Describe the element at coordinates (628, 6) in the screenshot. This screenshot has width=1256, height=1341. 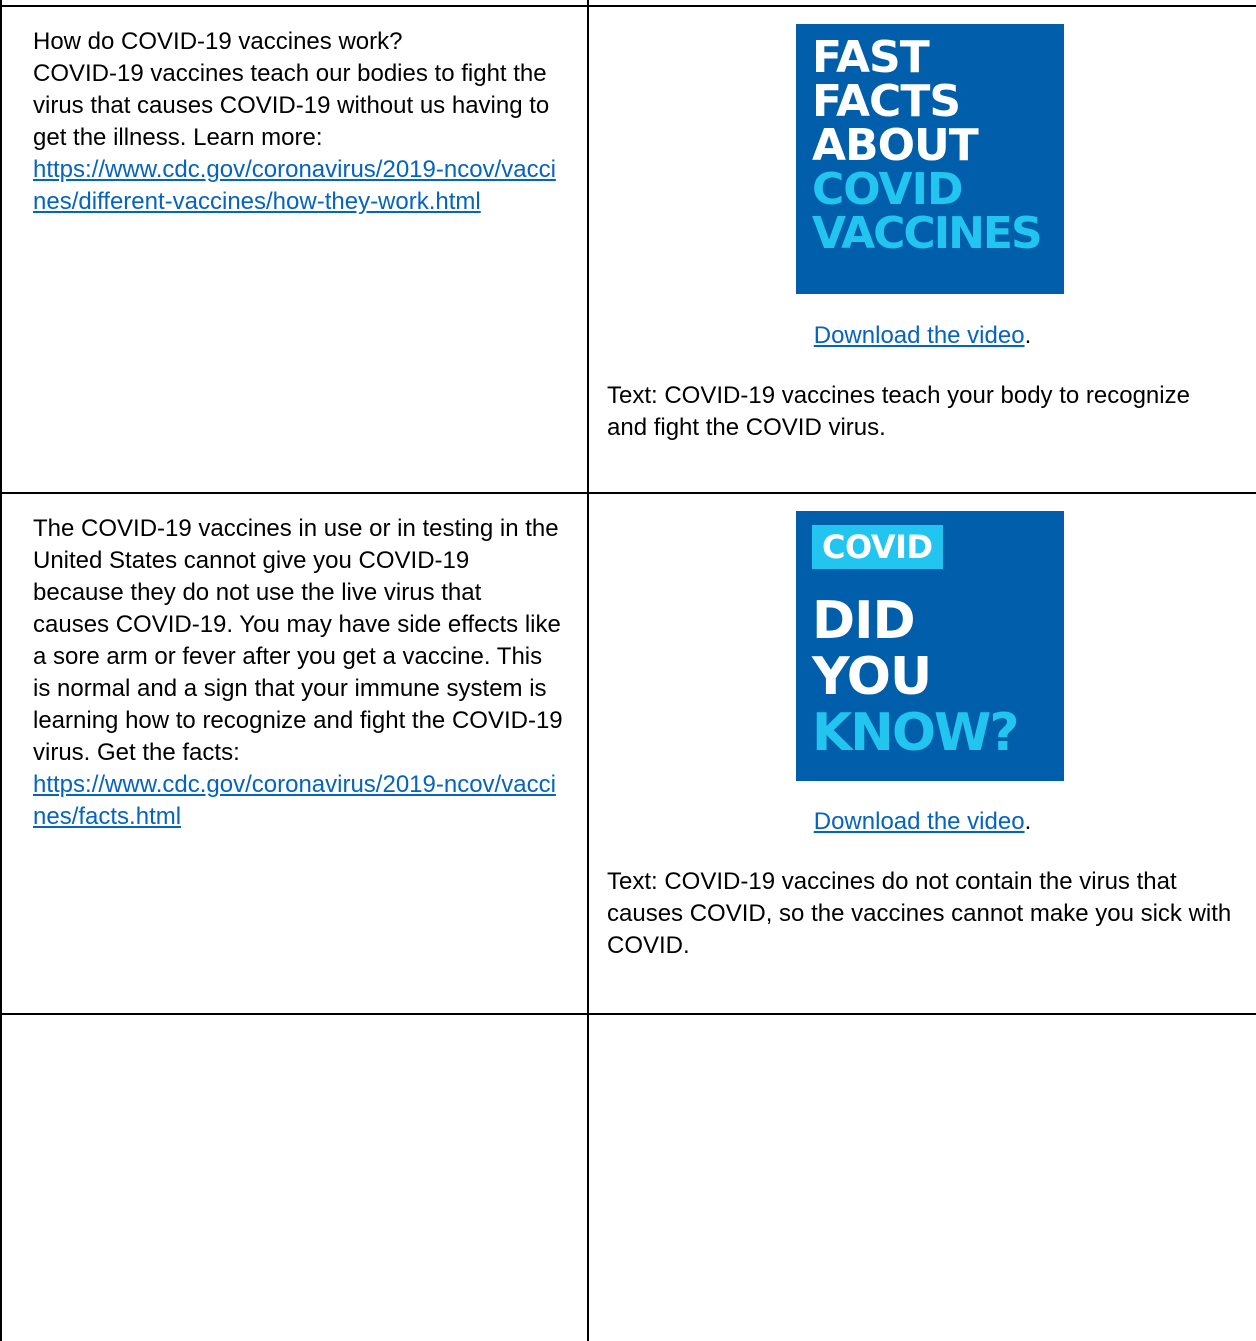
I see `table-border-top` at that location.